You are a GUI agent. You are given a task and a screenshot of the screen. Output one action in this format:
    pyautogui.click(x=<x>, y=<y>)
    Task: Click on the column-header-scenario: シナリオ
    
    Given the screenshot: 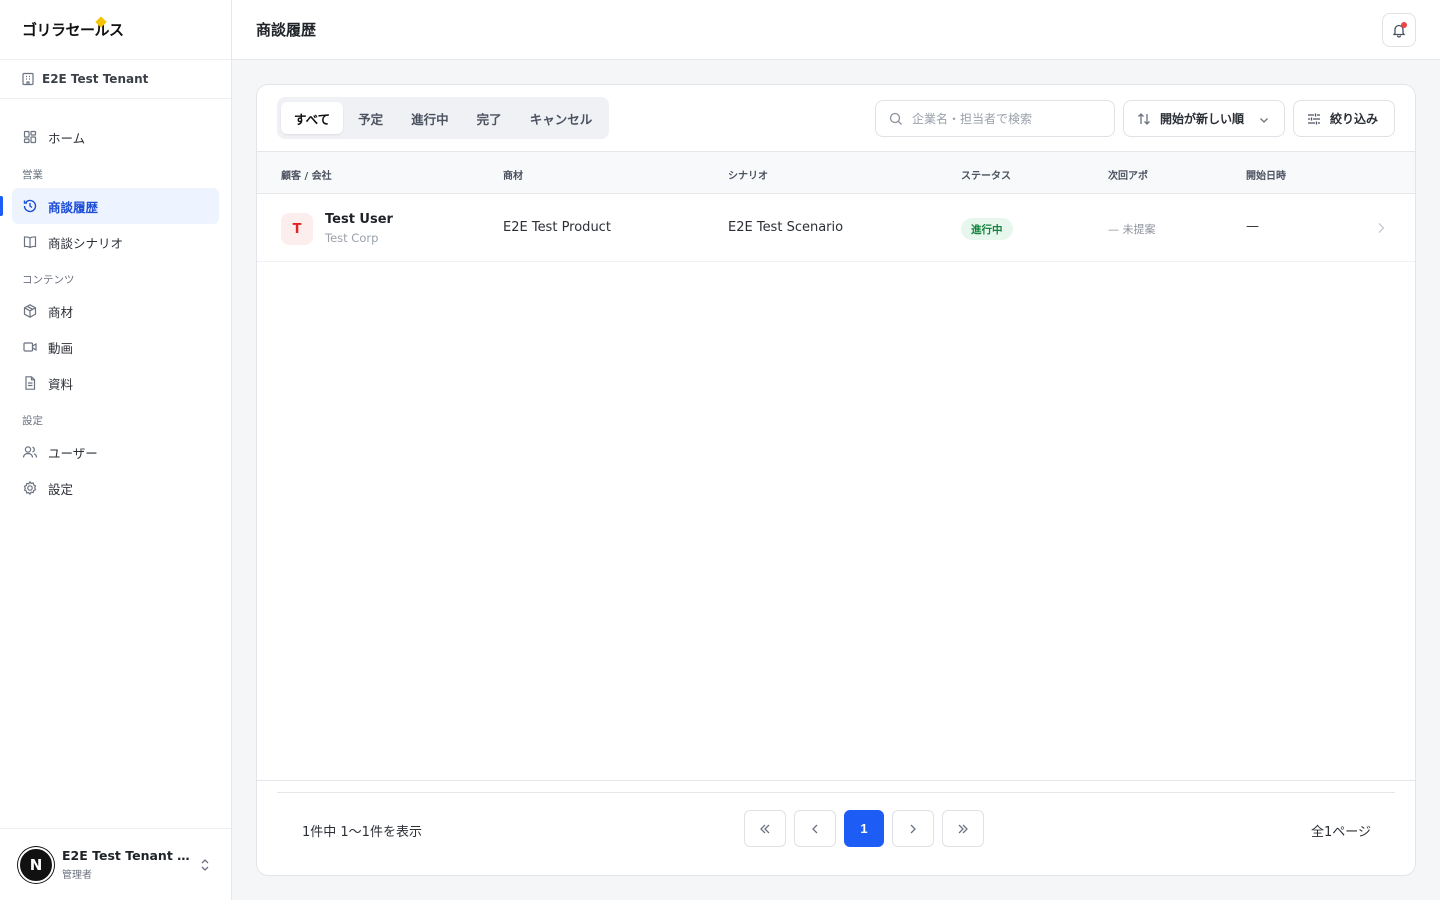 What is the action you would take?
    pyautogui.click(x=748, y=174)
    